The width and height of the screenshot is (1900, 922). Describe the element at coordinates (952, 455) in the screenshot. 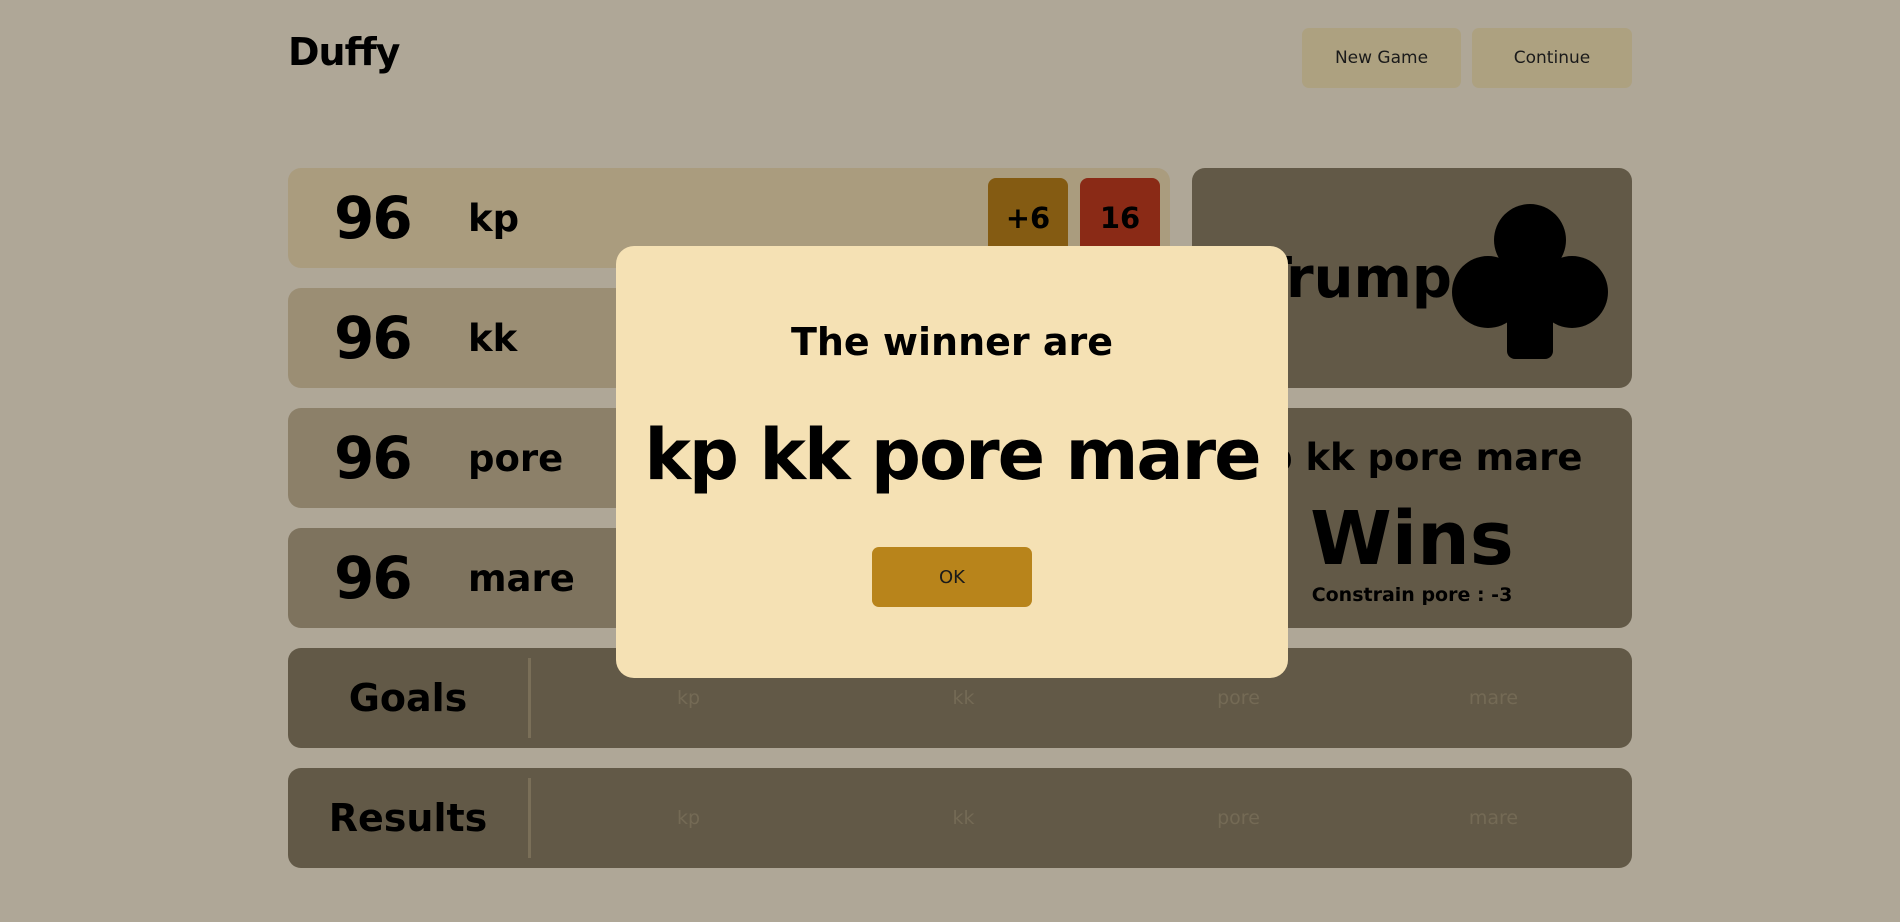

I see `modal-winners: kp kk pore mare` at that location.